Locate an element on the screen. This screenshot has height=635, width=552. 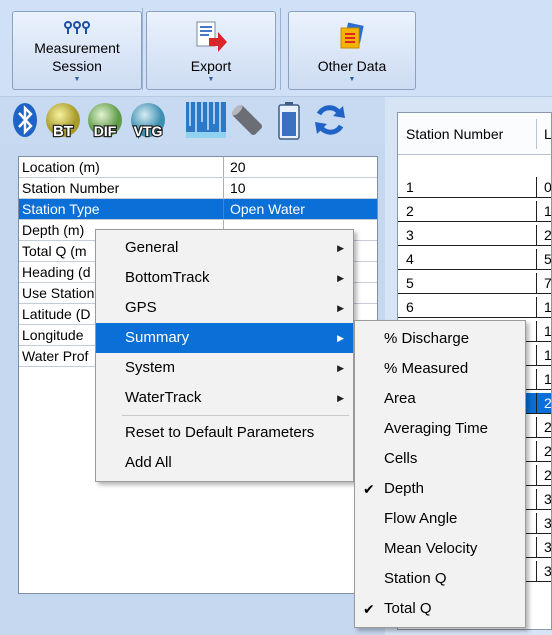
column-divider is located at coordinates (536, 134).